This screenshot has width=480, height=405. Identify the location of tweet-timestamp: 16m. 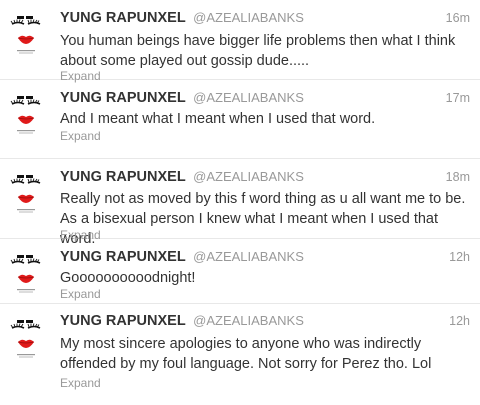
(458, 18).